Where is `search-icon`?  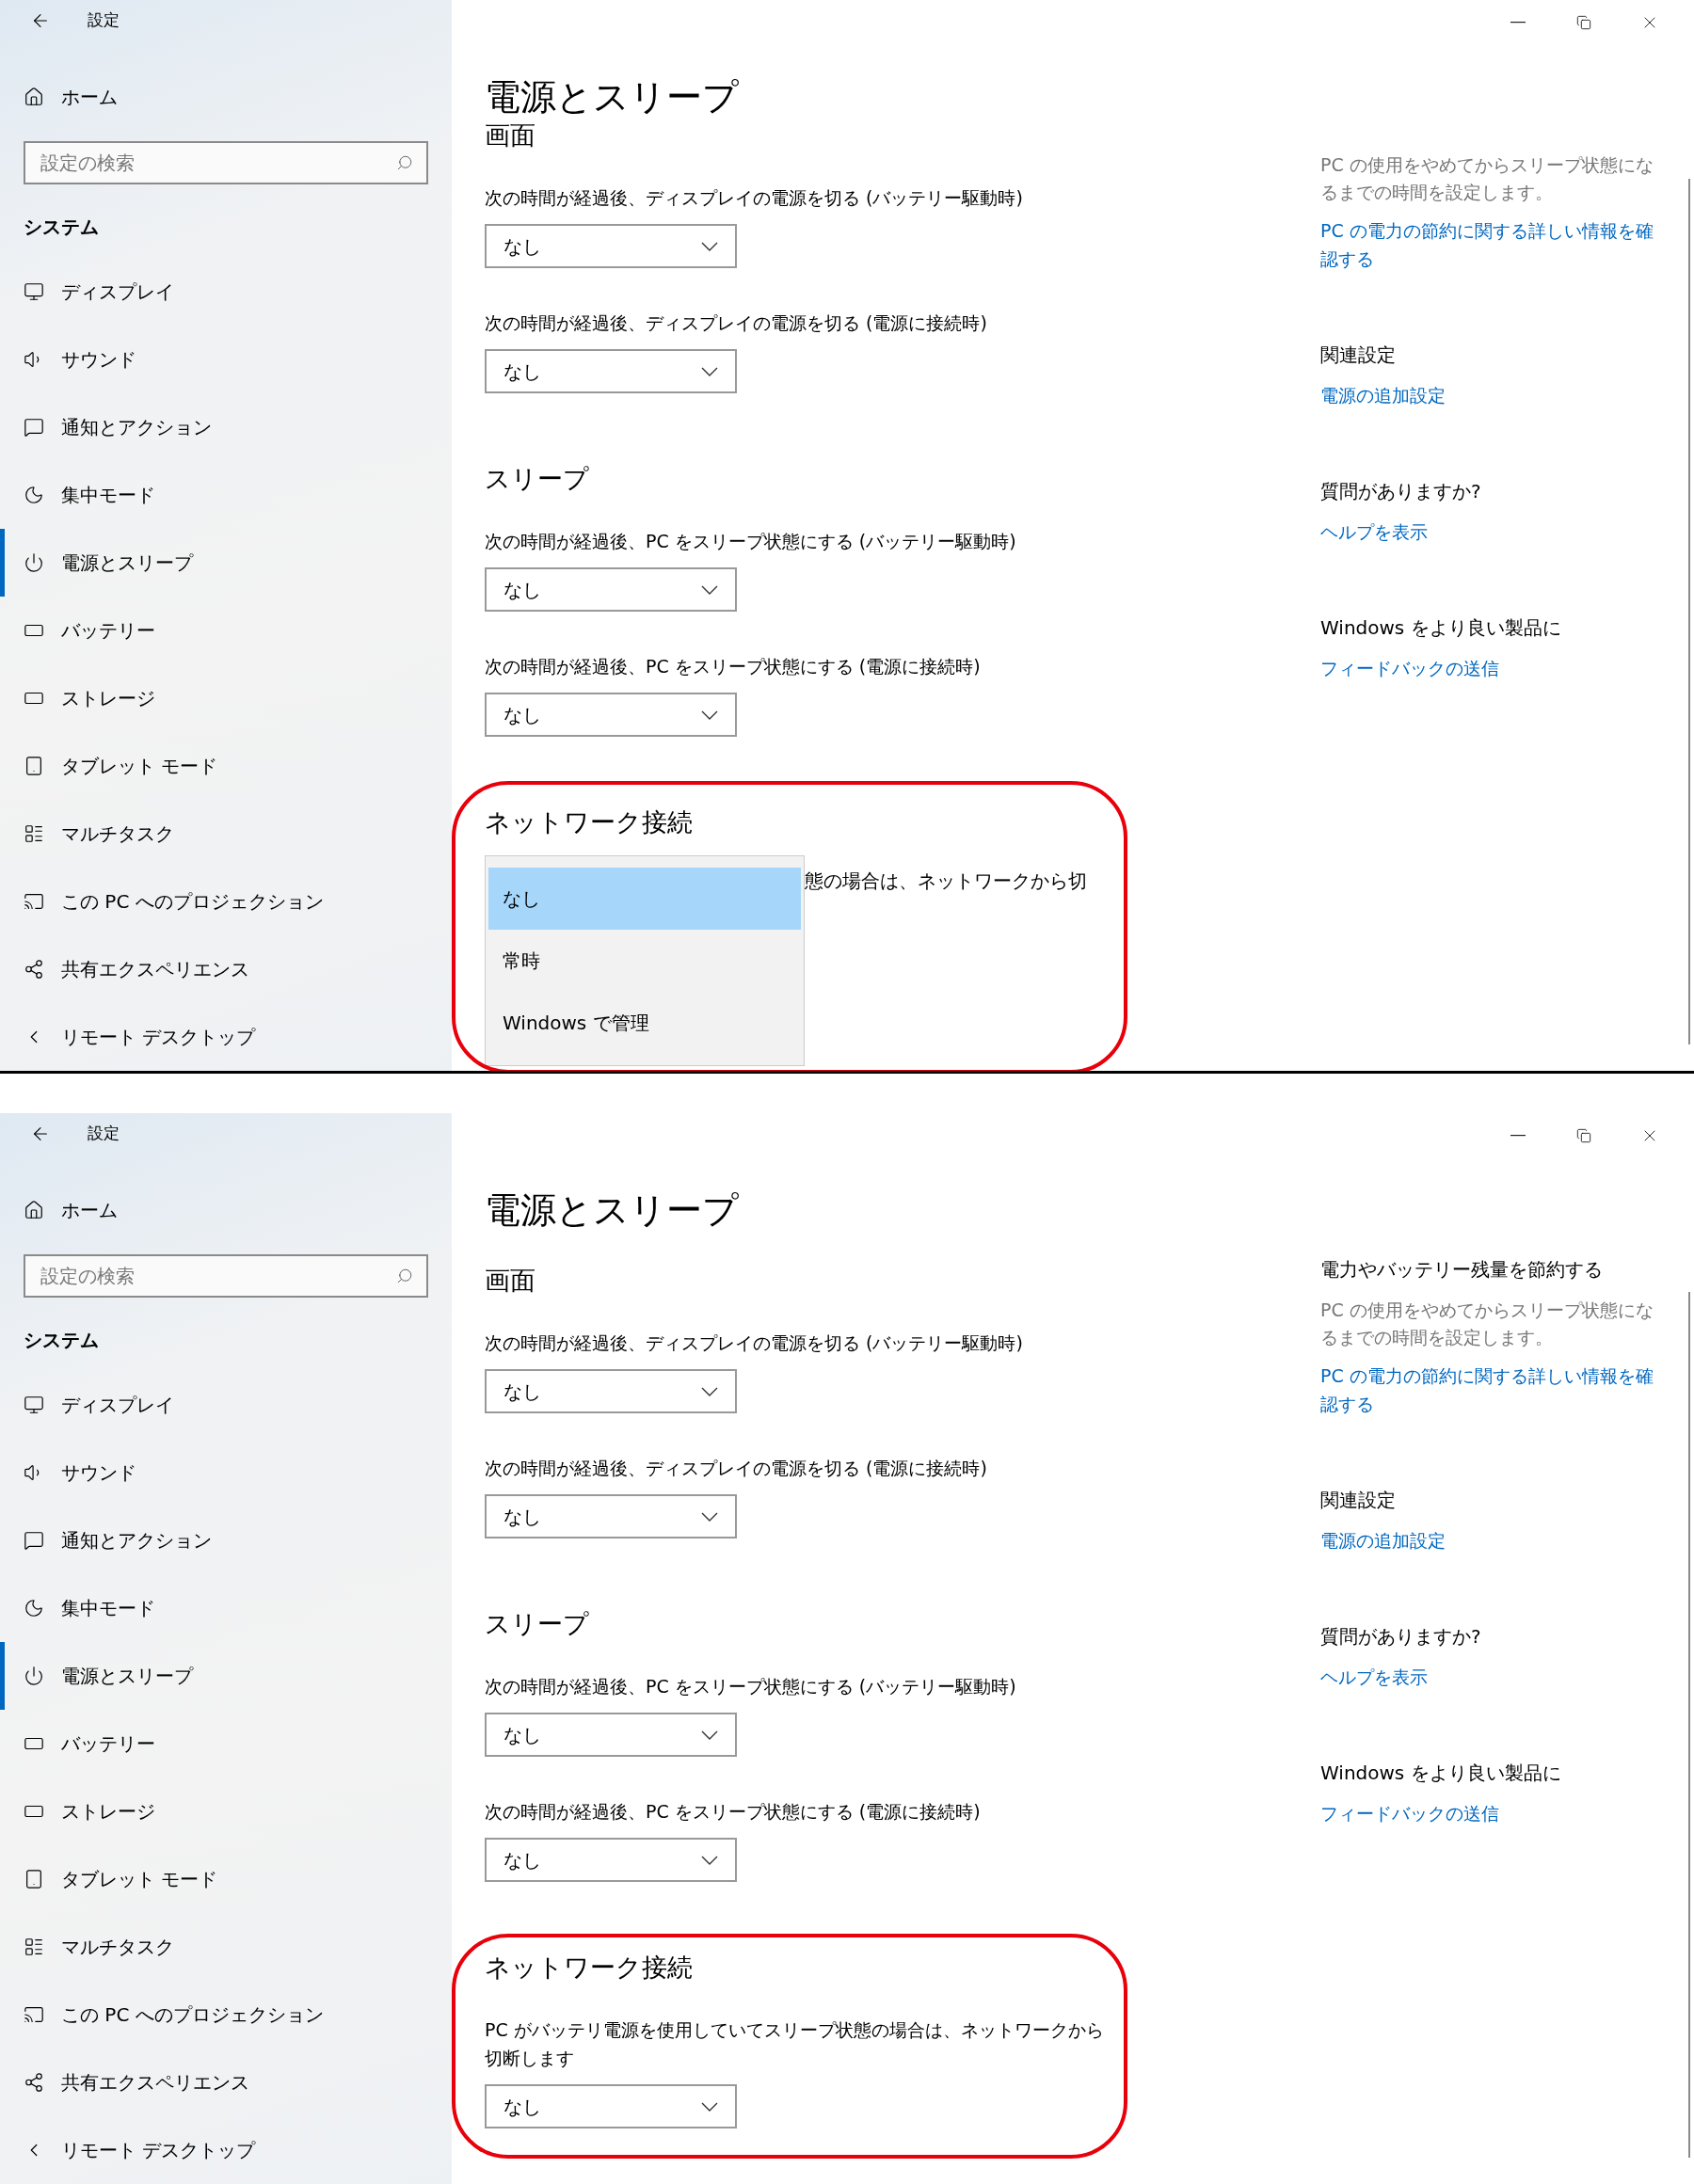
search-icon is located at coordinates (404, 1275).